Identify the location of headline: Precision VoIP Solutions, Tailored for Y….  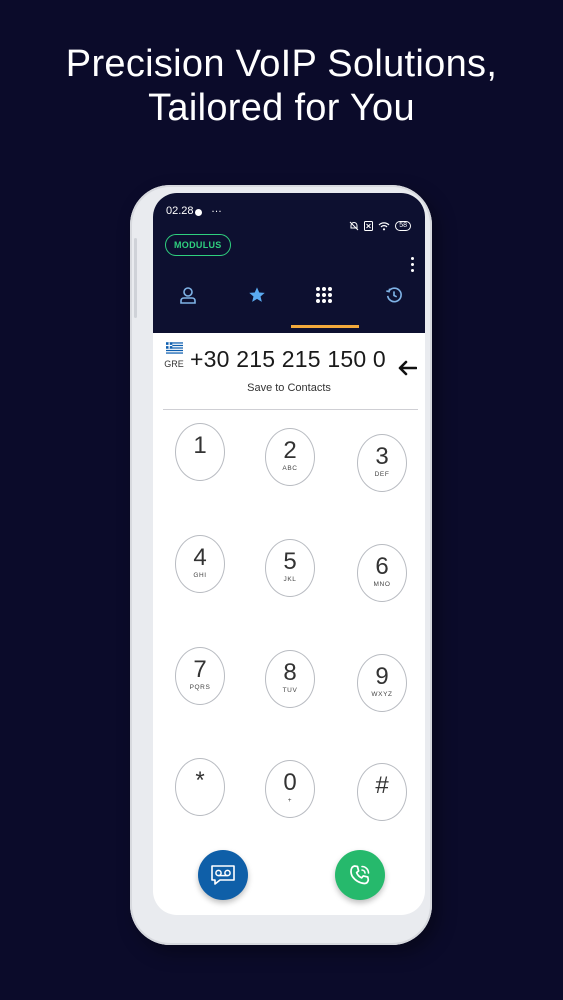
(281, 86).